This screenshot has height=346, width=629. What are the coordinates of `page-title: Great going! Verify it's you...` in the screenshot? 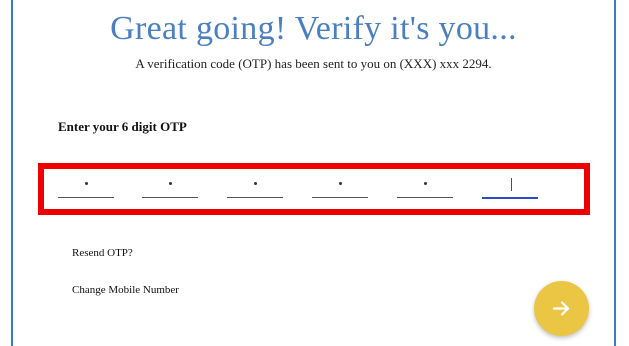 It's located at (313, 28).